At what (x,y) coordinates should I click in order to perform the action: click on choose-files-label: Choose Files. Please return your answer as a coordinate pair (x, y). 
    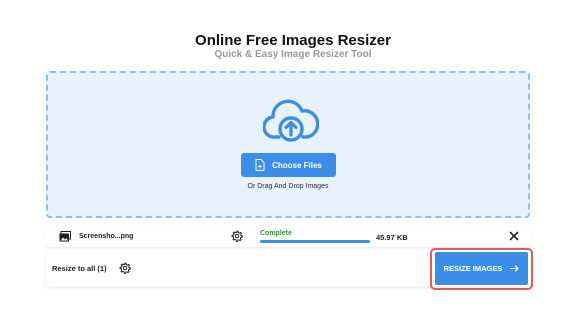
    Looking at the image, I should click on (297, 165).